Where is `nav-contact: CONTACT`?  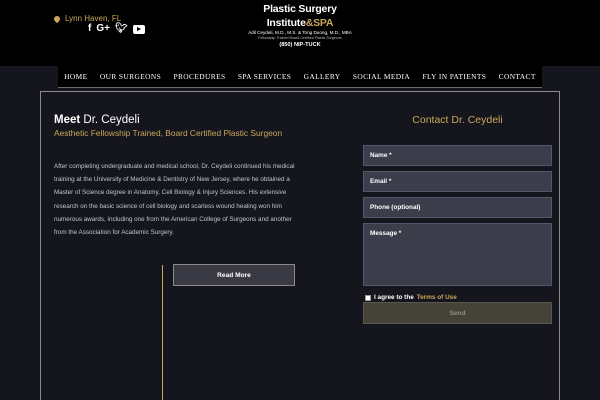
nav-contact: CONTACT is located at coordinates (517, 76).